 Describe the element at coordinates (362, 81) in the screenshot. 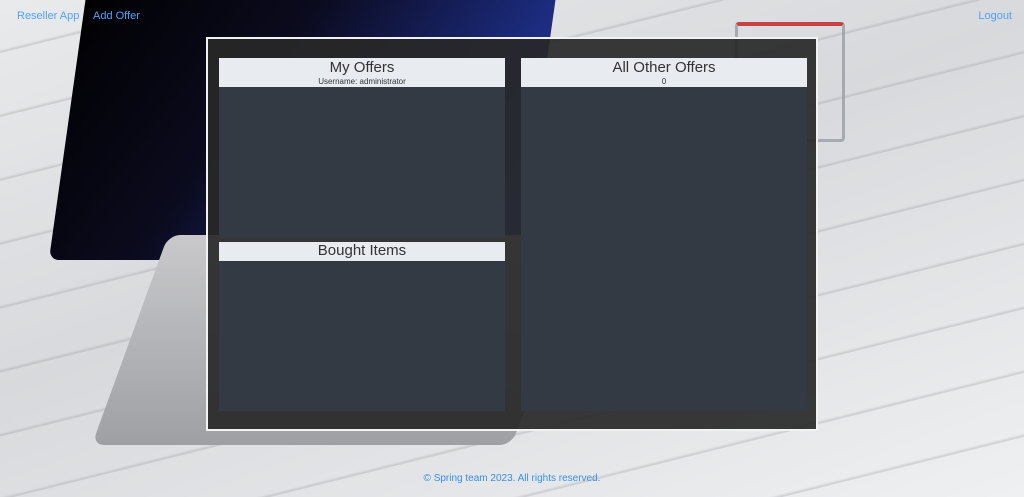

I see `username-label: Username: administrator` at that location.